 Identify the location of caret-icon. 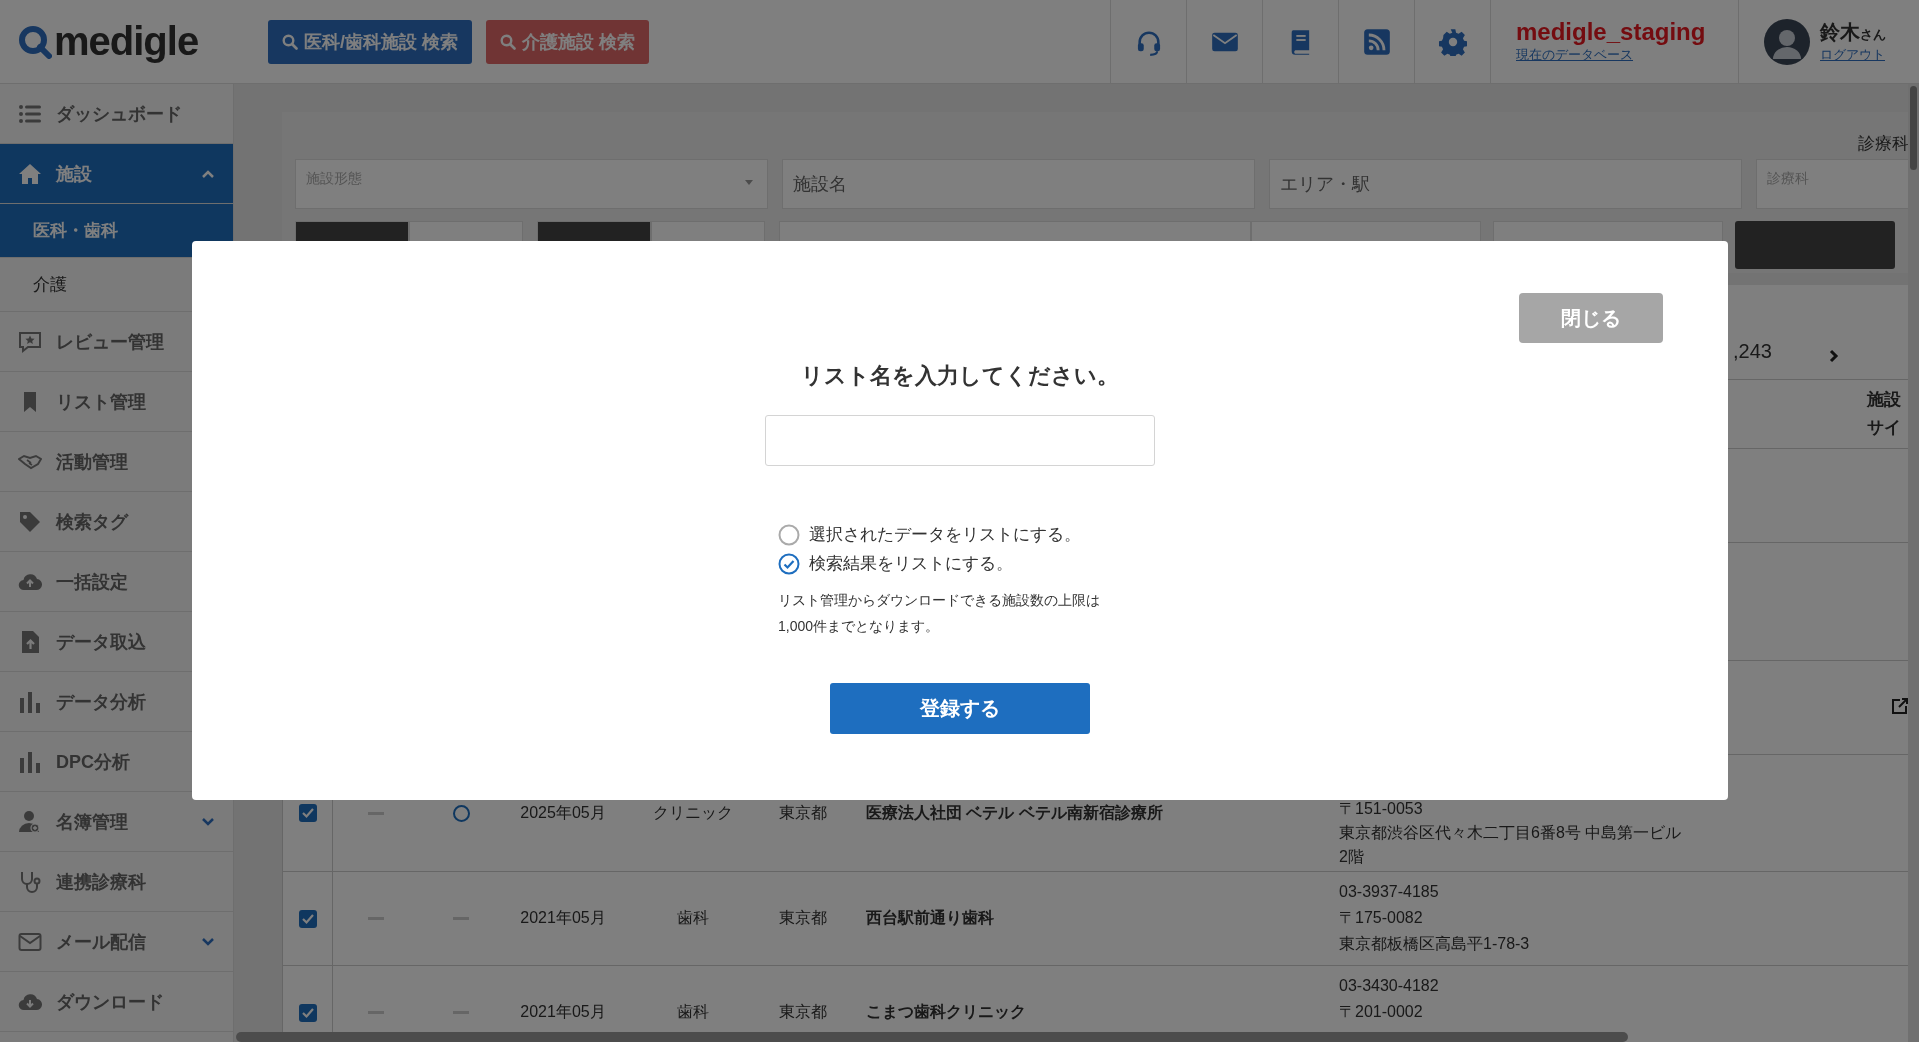
(749, 182).